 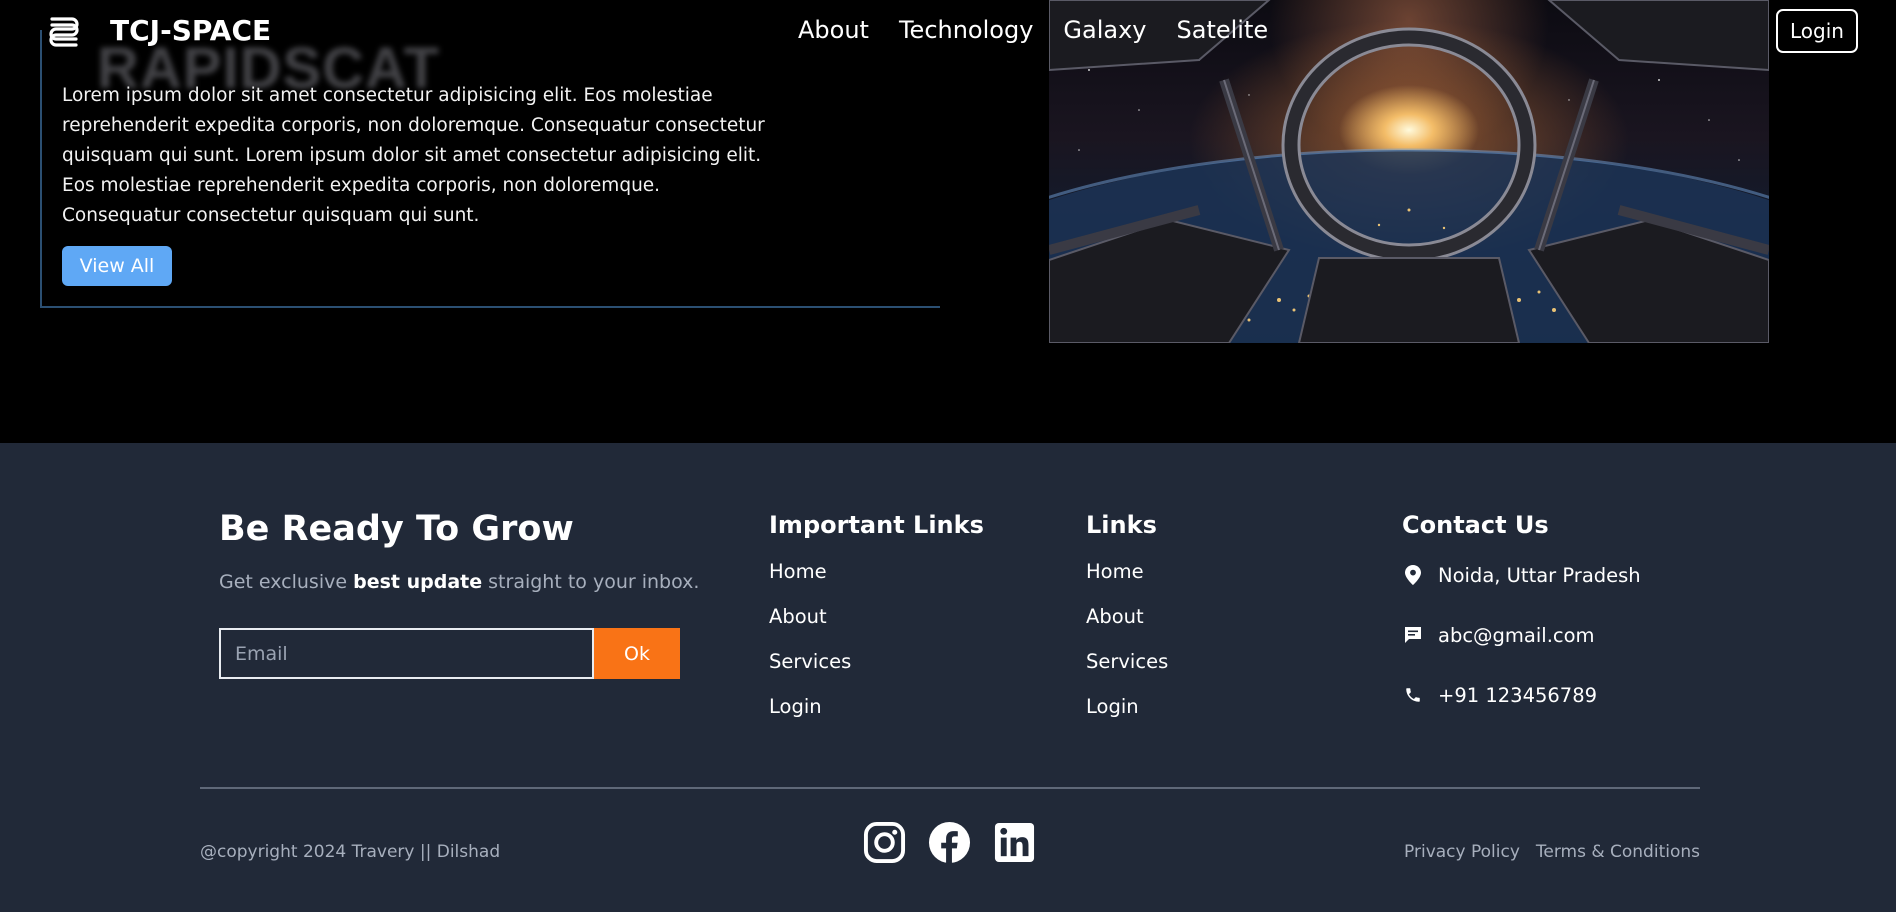 I want to click on phone-icon, so click(x=1413, y=695).